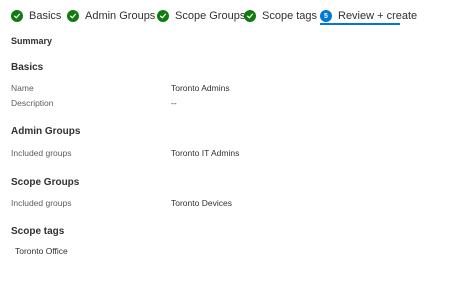 This screenshot has height=286, width=474. I want to click on step-label: Scope tags, so click(290, 16).